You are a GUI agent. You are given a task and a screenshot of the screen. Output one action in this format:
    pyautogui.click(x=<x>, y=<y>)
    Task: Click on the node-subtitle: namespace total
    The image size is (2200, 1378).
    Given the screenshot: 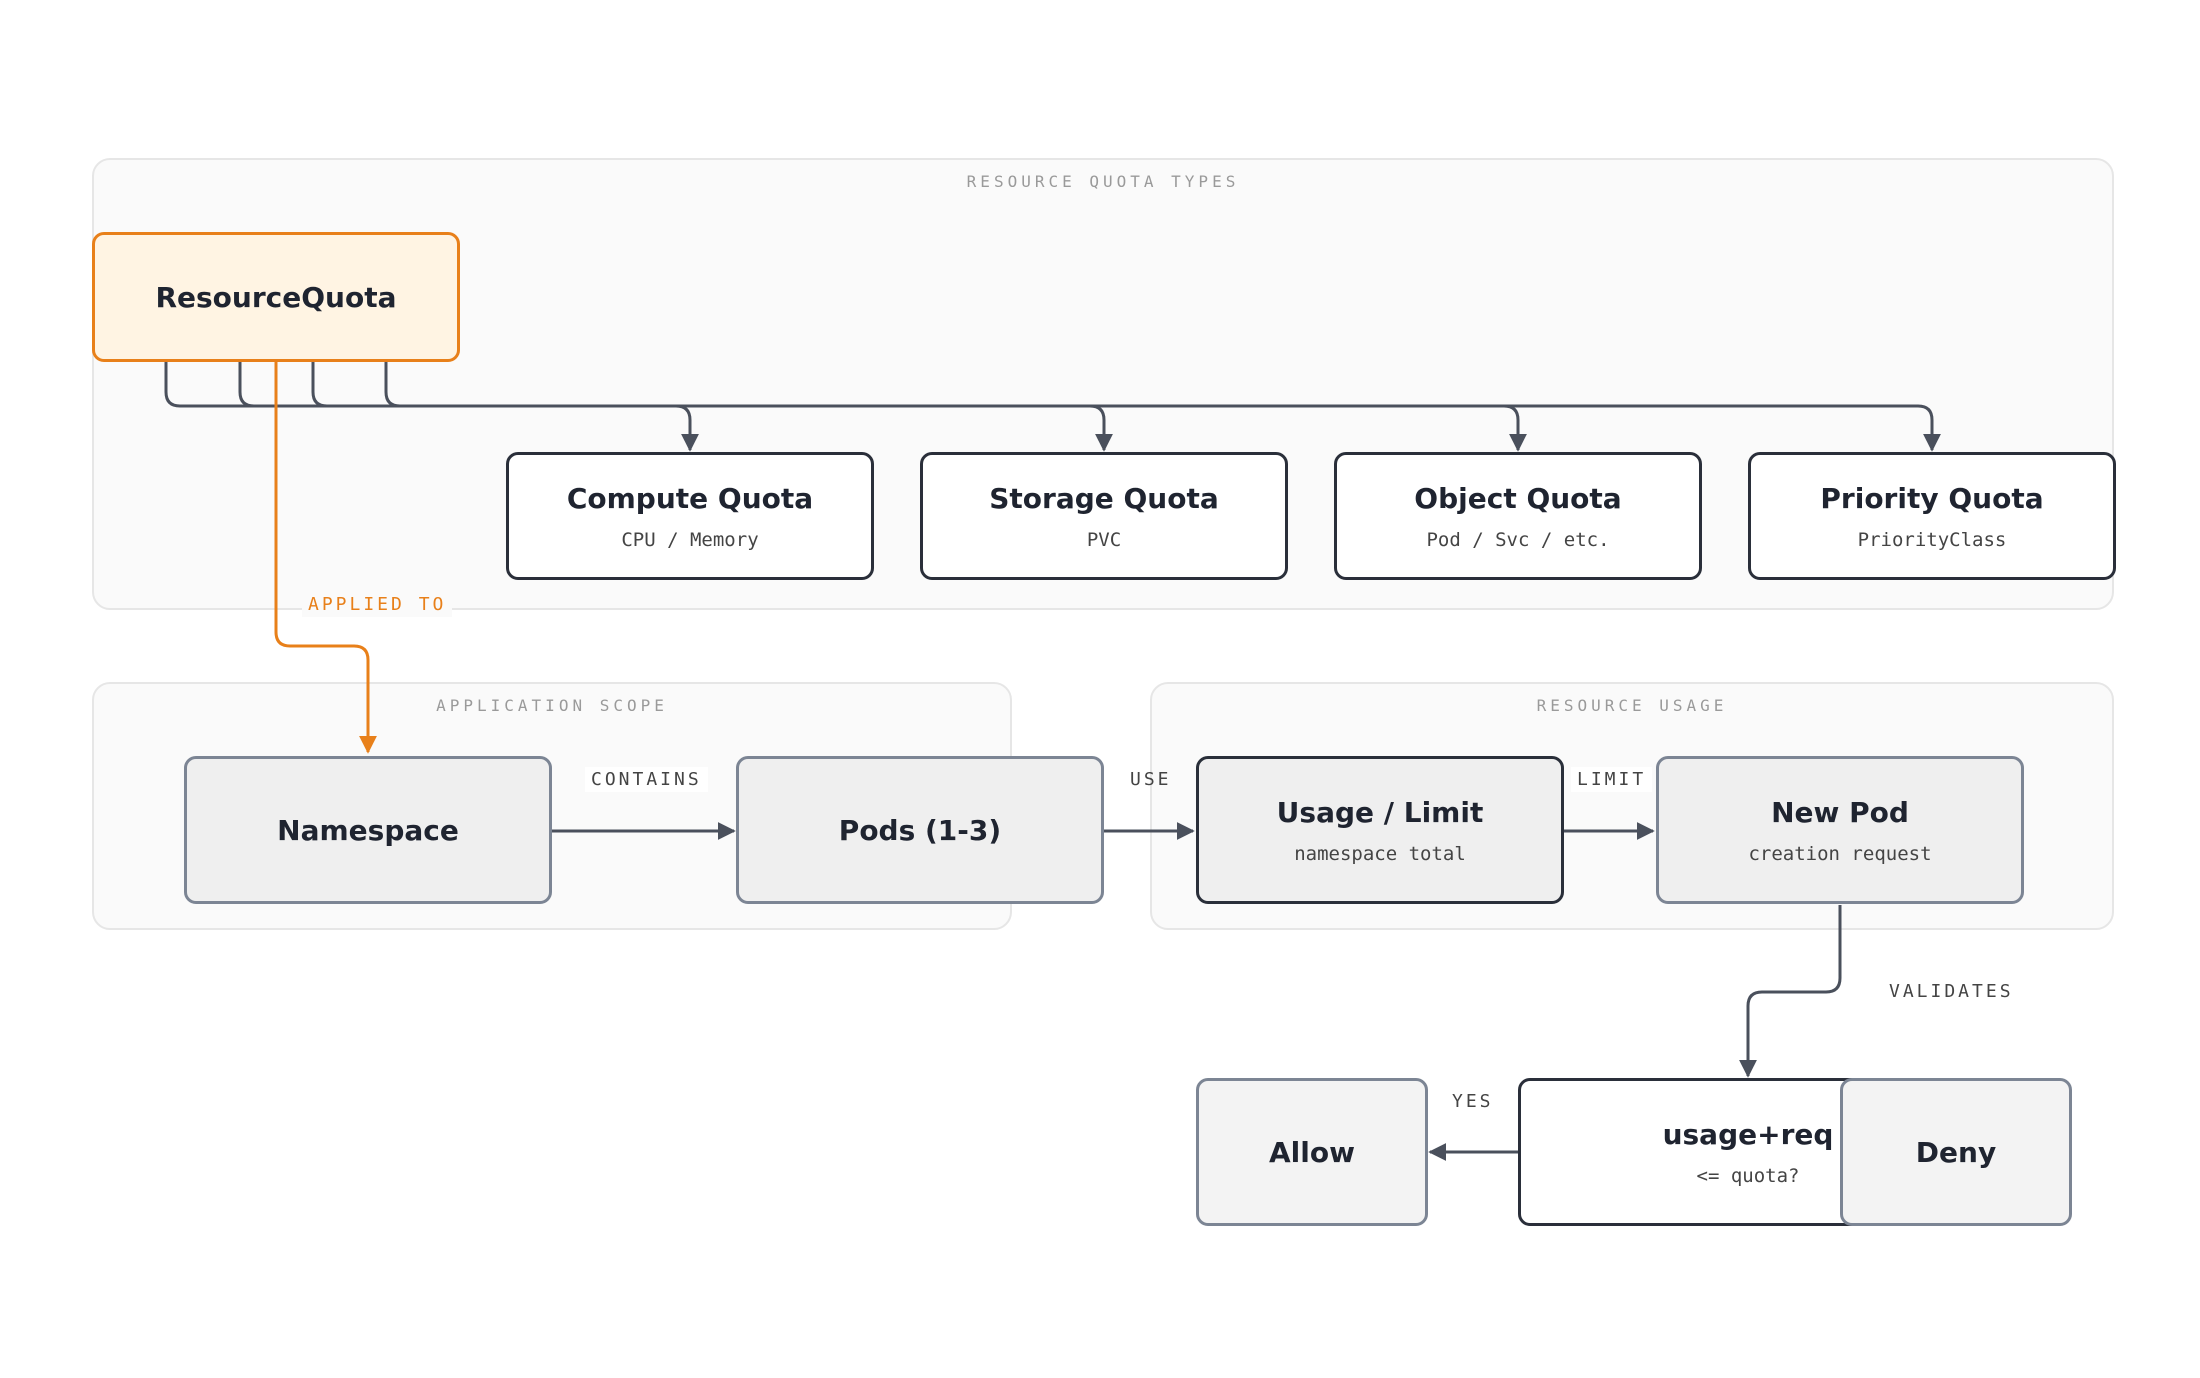 What is the action you would take?
    pyautogui.click(x=1380, y=853)
    